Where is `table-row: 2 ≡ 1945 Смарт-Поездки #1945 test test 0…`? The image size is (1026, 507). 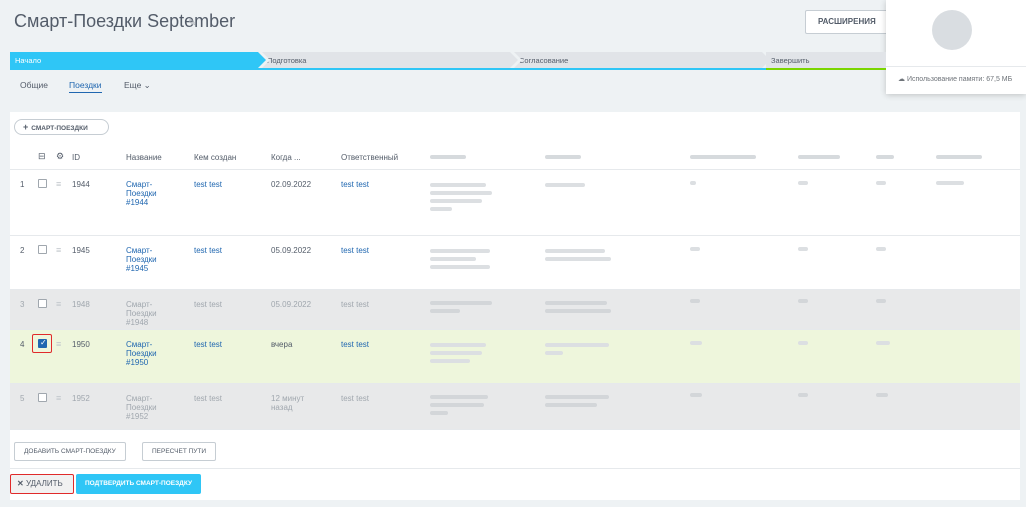 table-row: 2 ≡ 1945 Смарт-Поездки #1945 test test 0… is located at coordinates (515, 263).